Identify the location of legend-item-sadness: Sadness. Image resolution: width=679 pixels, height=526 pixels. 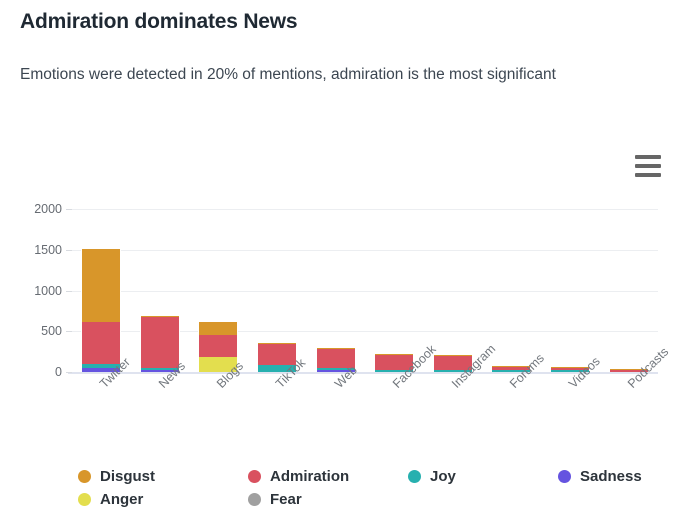
(600, 476).